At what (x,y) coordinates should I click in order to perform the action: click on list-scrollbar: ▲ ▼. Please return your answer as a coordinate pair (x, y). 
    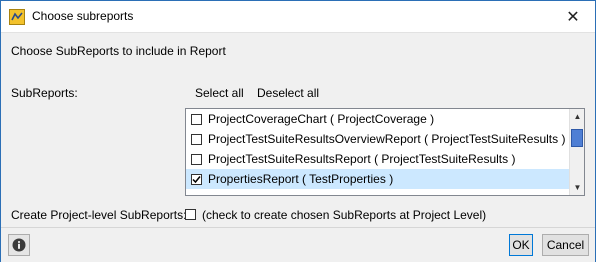
    Looking at the image, I should click on (576, 152).